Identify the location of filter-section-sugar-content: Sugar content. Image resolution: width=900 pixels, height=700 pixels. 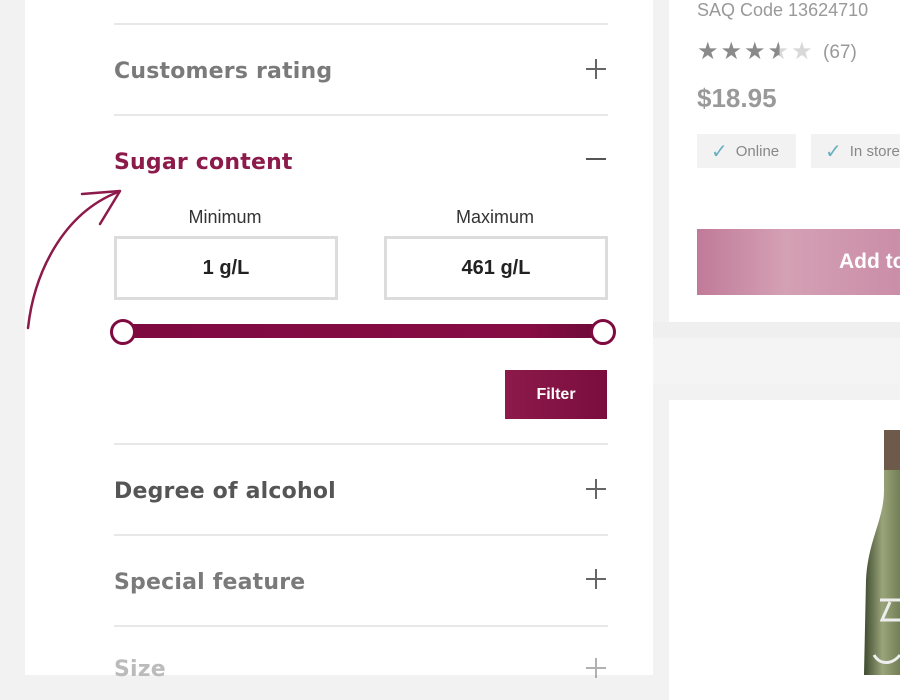
(203, 162).